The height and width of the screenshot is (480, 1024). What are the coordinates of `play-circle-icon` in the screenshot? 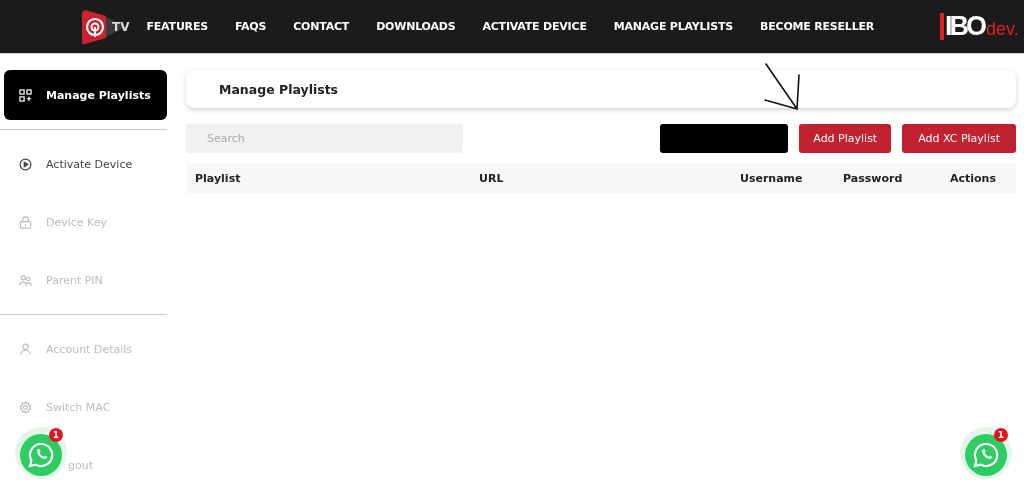 It's located at (25, 164).